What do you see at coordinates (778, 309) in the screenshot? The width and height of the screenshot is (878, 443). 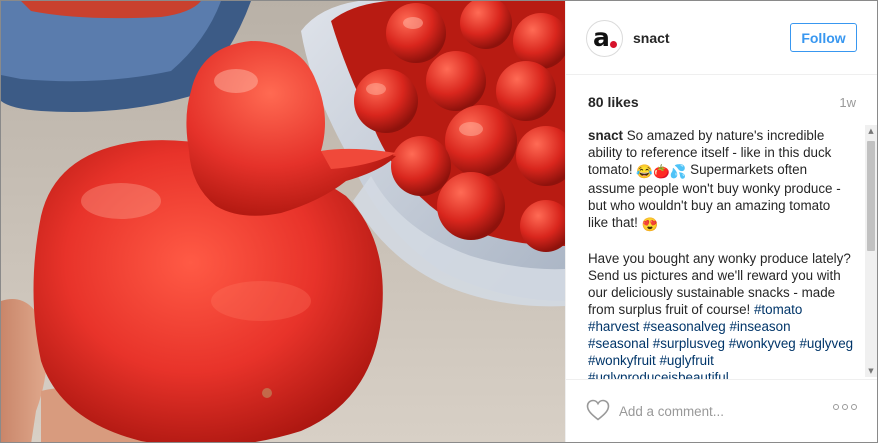 I see `hashtag-link: #tomato` at bounding box center [778, 309].